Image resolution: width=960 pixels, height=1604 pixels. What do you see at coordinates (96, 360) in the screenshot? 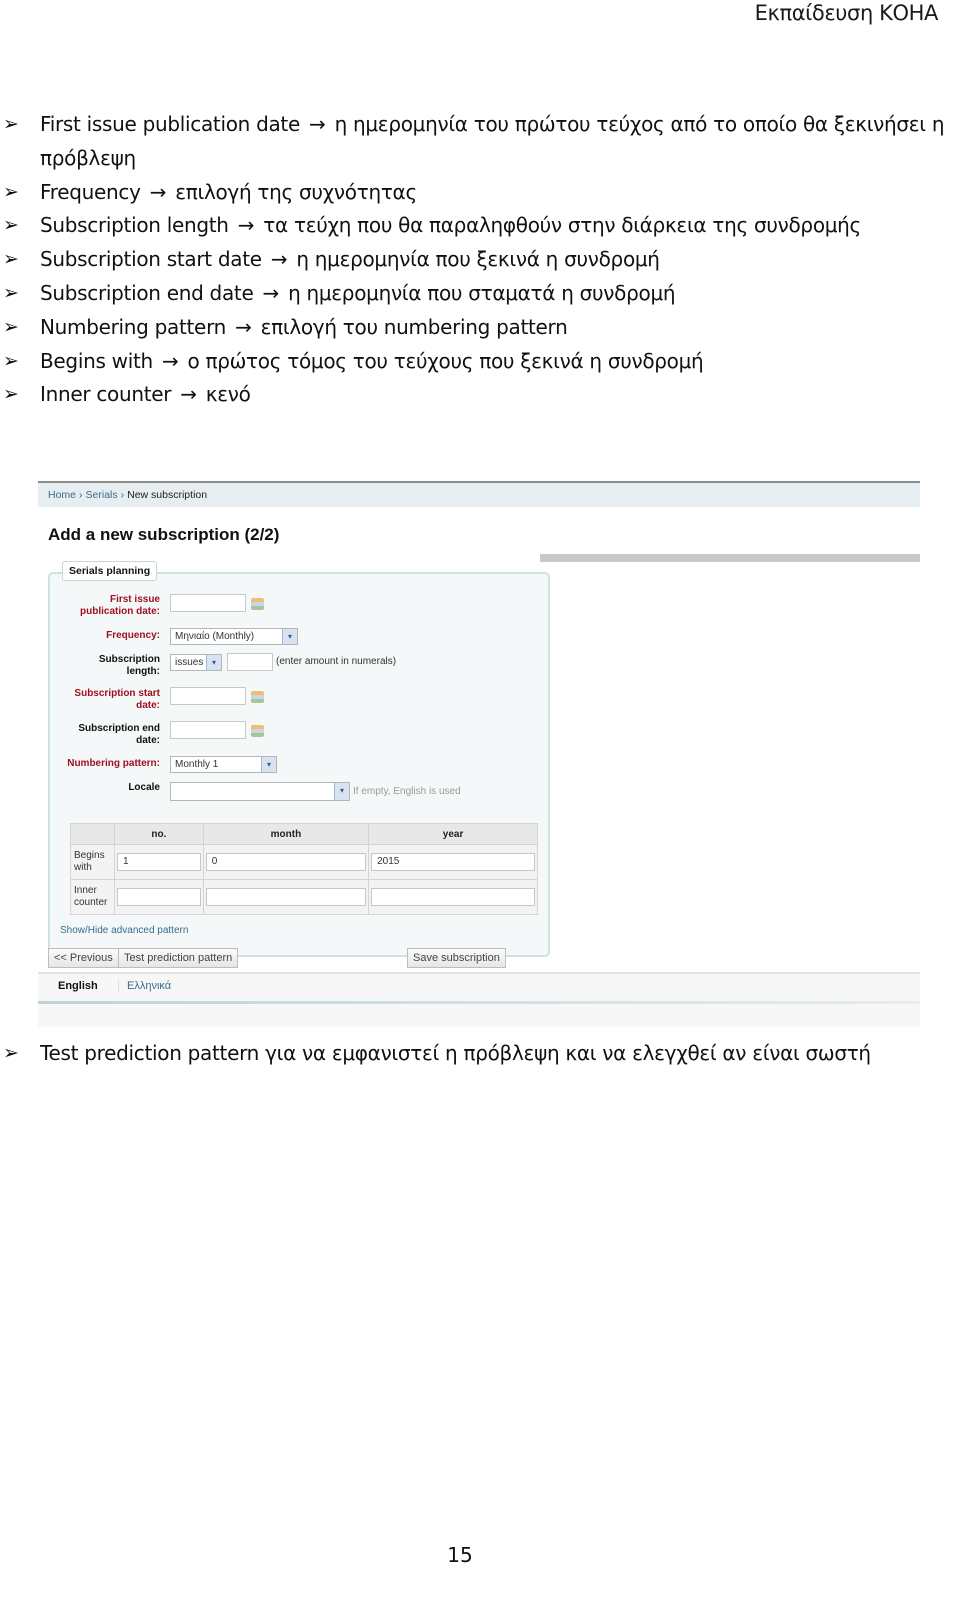
I see `bullet-term: Begins with` at bounding box center [96, 360].